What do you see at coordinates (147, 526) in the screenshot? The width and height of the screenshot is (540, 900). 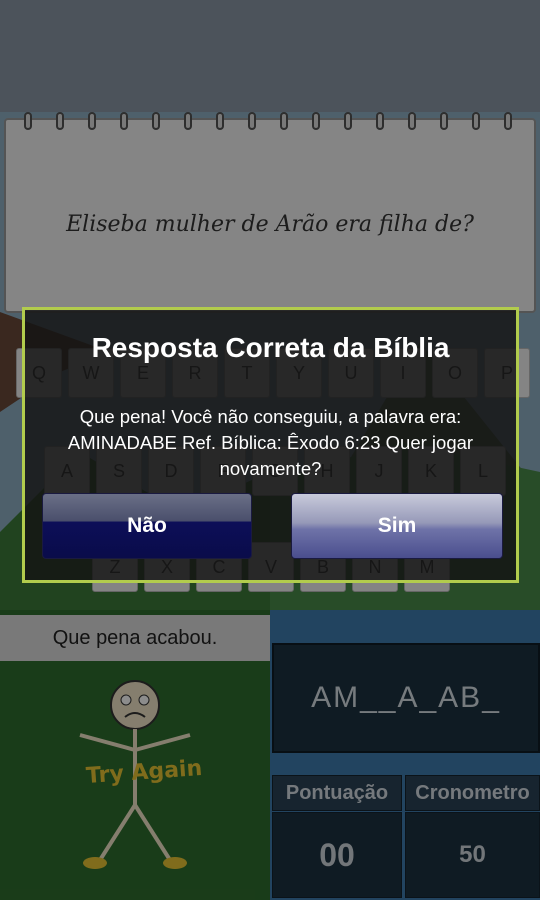 I see `no-button: Não` at bounding box center [147, 526].